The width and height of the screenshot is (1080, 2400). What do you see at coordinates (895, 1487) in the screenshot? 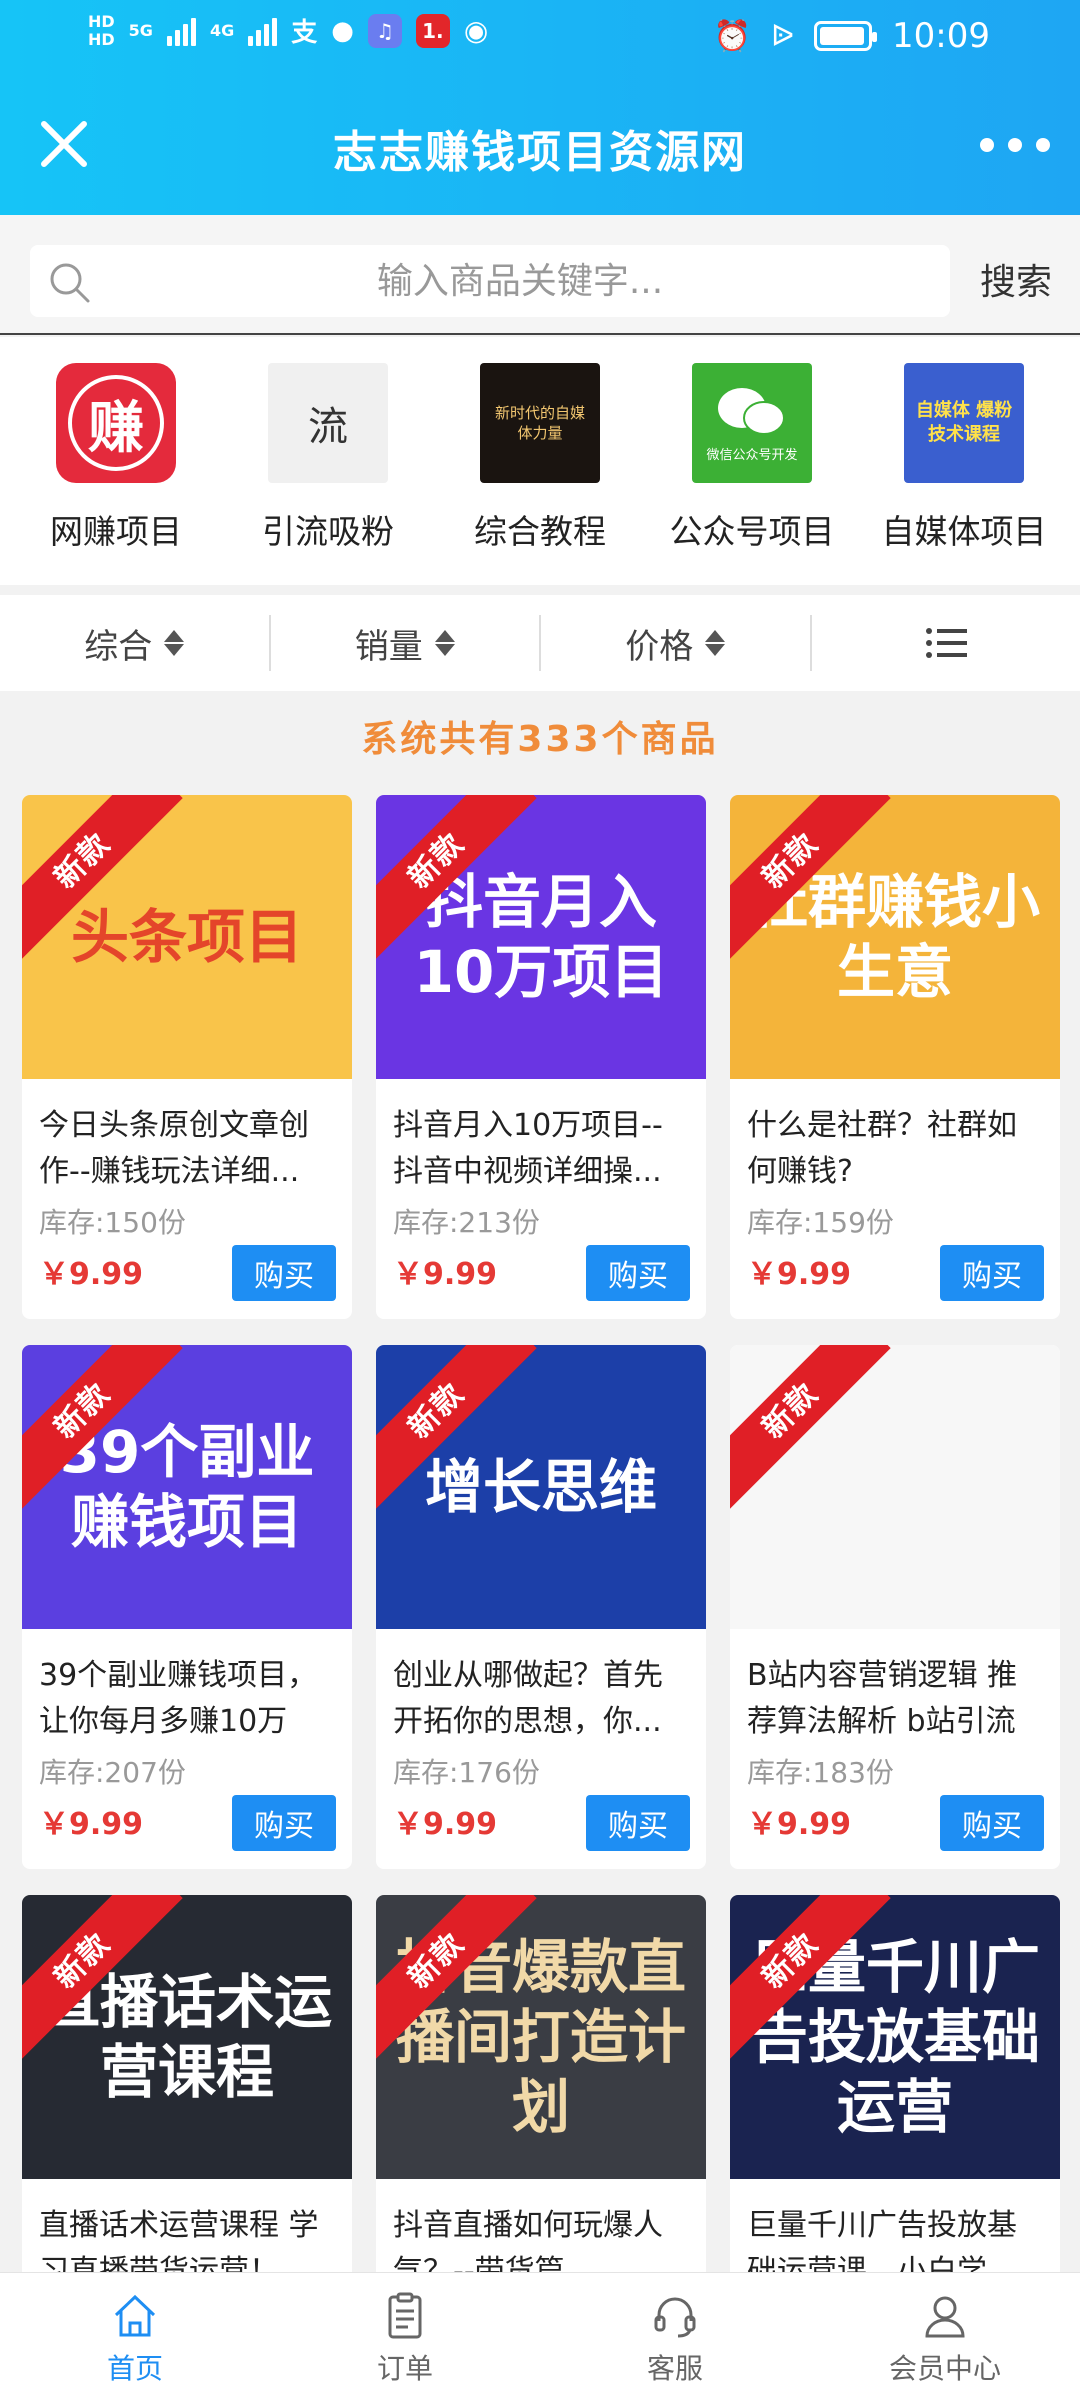
I see `product-image: 新款` at bounding box center [895, 1487].